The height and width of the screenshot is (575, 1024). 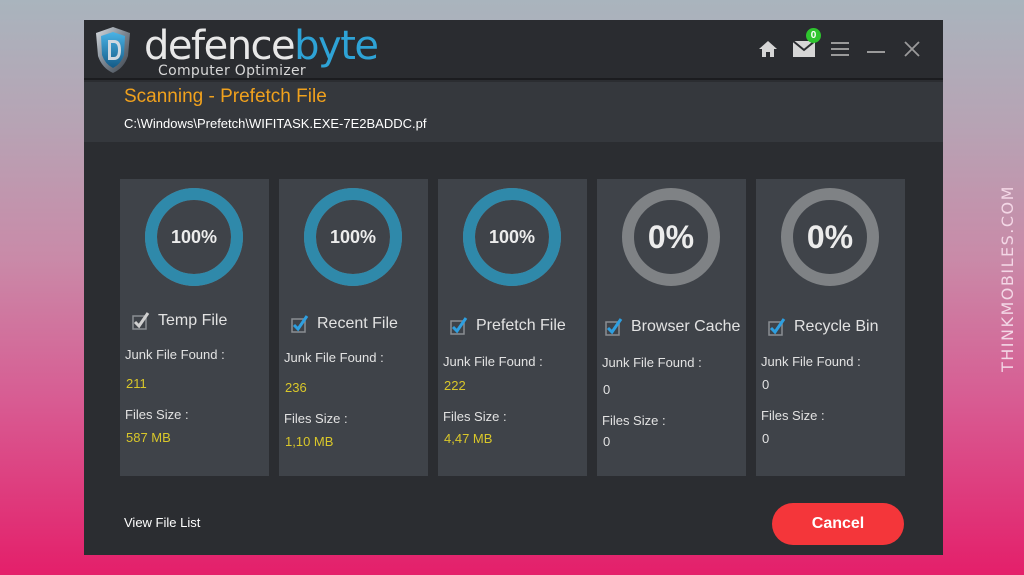 What do you see at coordinates (804, 49) in the screenshot?
I see `mail-icon` at bounding box center [804, 49].